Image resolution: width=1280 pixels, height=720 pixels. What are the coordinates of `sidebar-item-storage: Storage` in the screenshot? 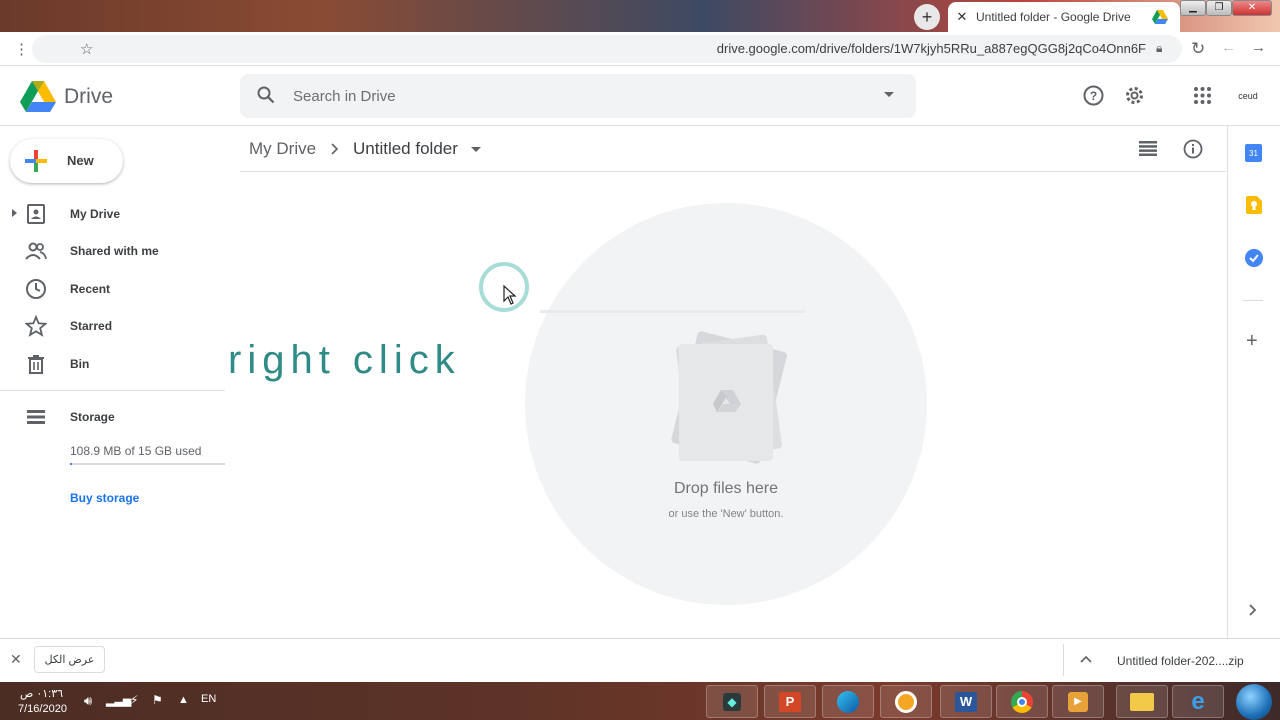 It's located at (92, 417).